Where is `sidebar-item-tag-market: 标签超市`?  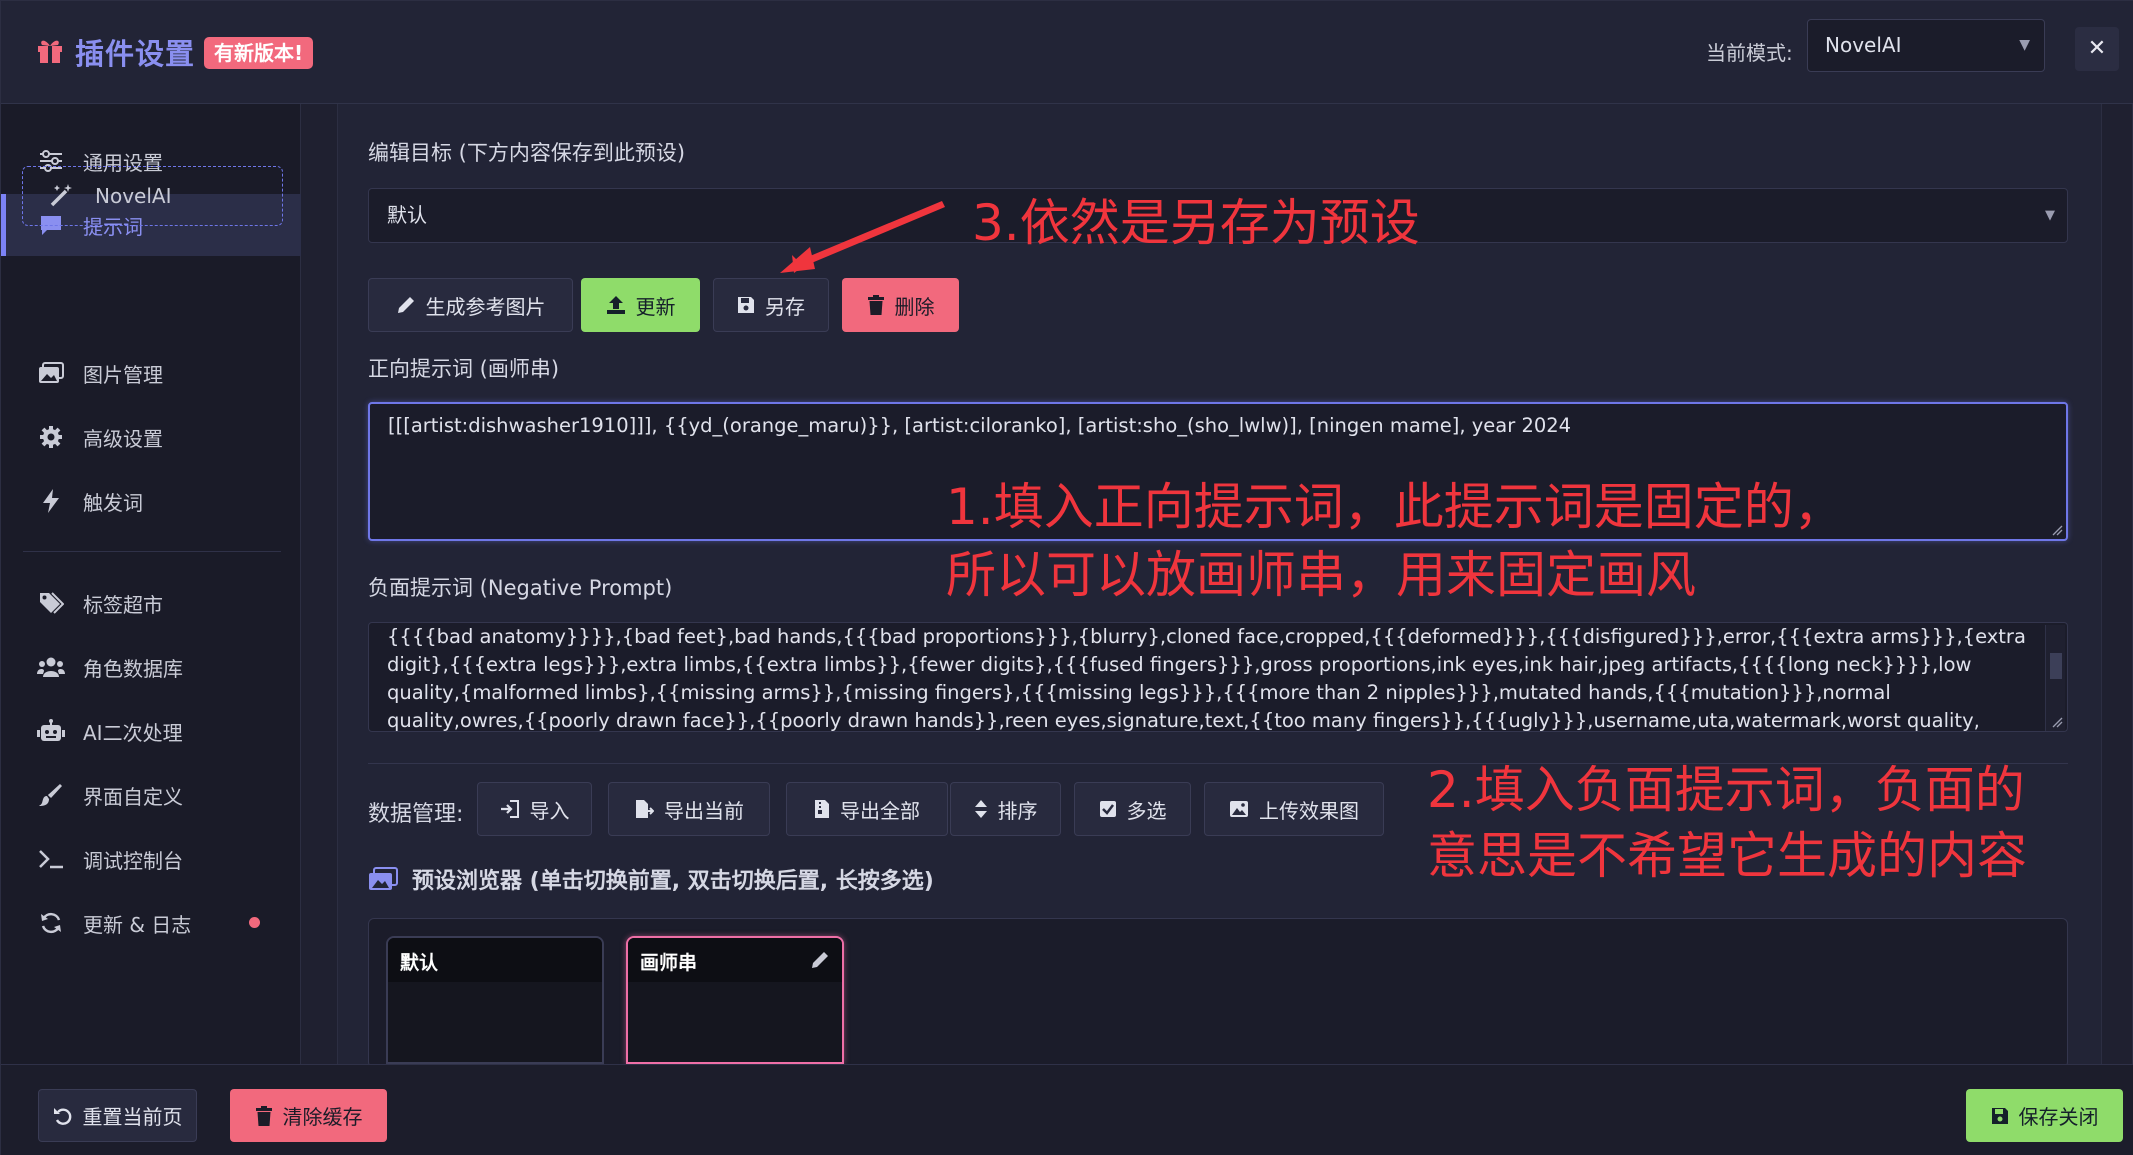
sidebar-item-tag-market: 标签超市 is located at coordinates (151, 603).